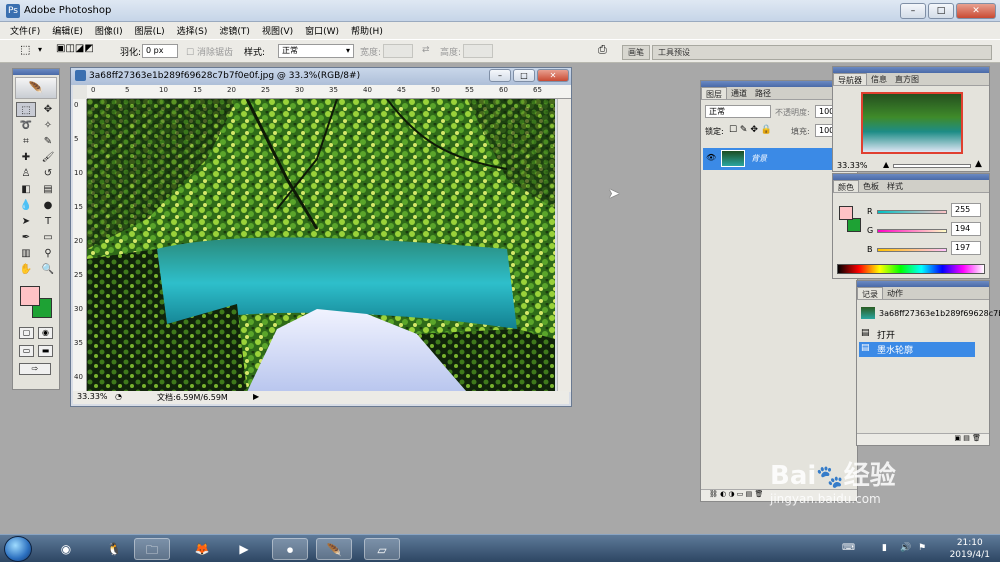 The image size is (1000, 562). Describe the element at coordinates (26, 189) in the screenshot. I see `eraser-tool-icon: ◧` at that location.